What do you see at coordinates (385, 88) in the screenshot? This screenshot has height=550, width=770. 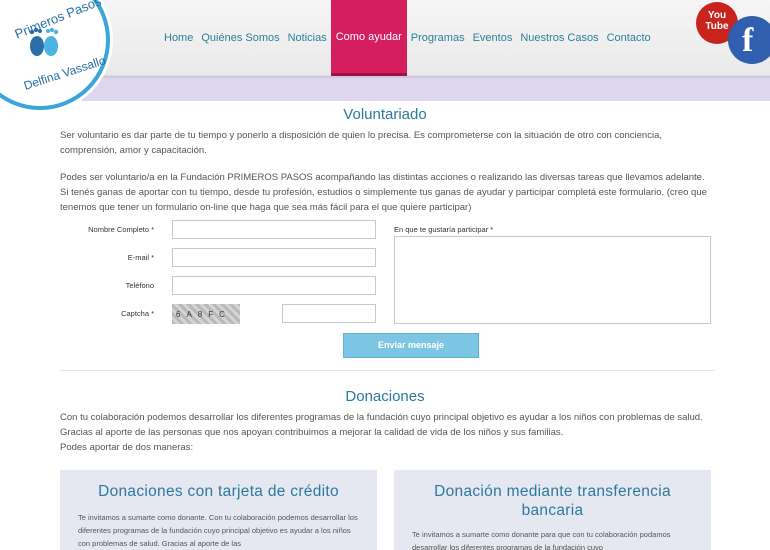 I see `header-band` at bounding box center [385, 88].